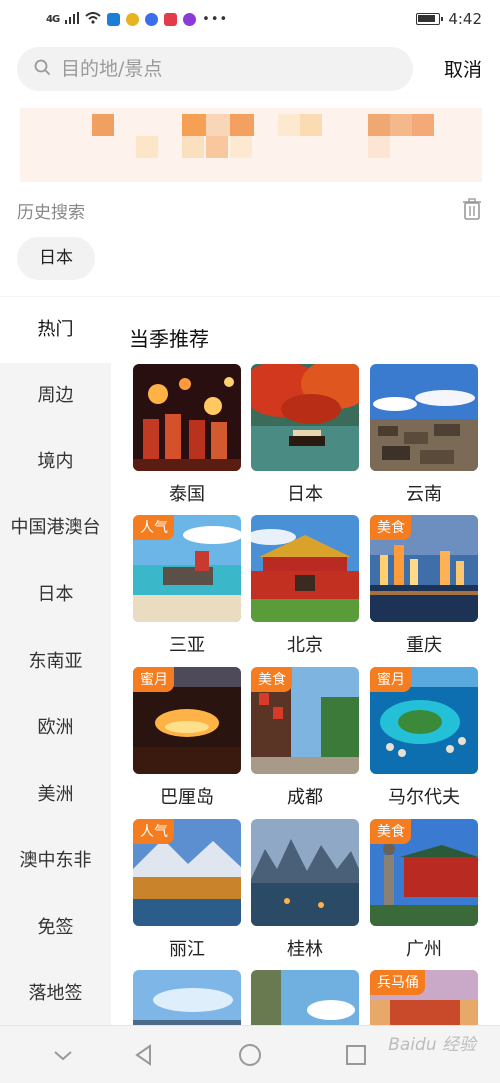 This screenshot has height=1083, width=500. I want to click on history-title: 历史搜索, so click(51, 213).